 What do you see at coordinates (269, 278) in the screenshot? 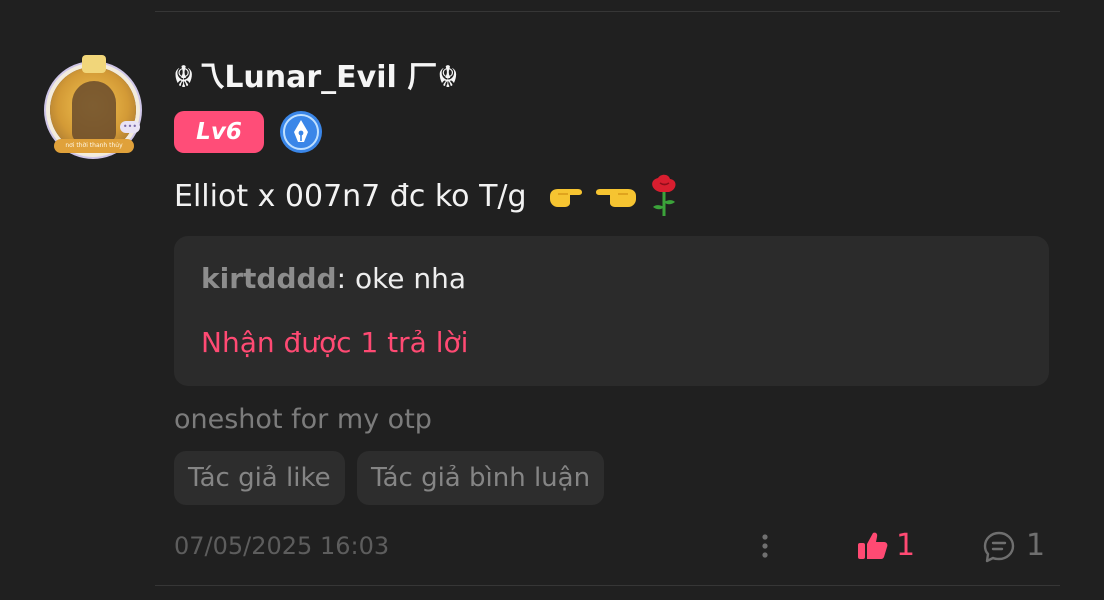
I see `reply-author-name: kirtdddd` at bounding box center [269, 278].